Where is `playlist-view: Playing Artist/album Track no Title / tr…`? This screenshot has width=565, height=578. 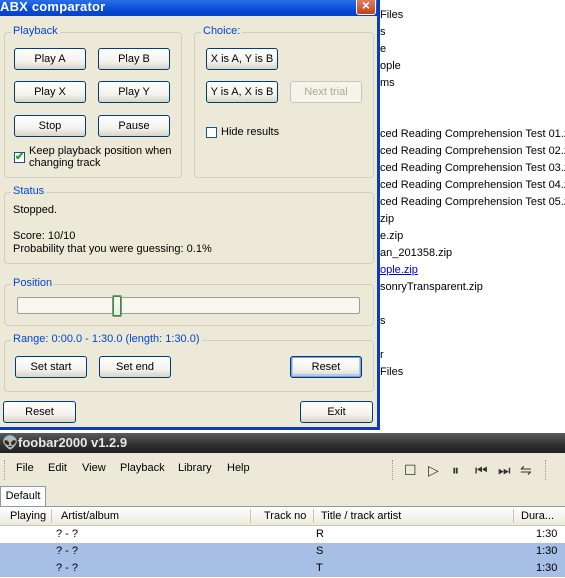 playlist-view: Playing Artist/album Track no Title / tr… is located at coordinates (282, 542).